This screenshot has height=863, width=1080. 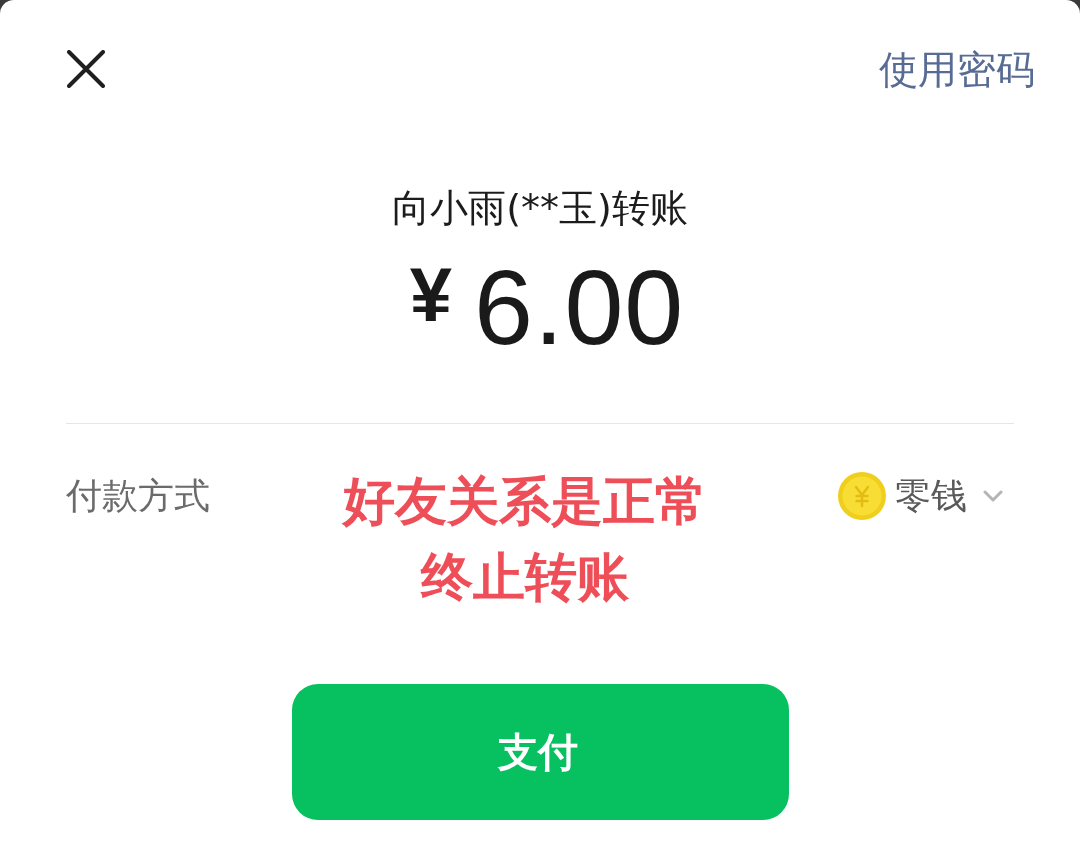 What do you see at coordinates (525, 577) in the screenshot?
I see `annotation-text: 终止转账` at bounding box center [525, 577].